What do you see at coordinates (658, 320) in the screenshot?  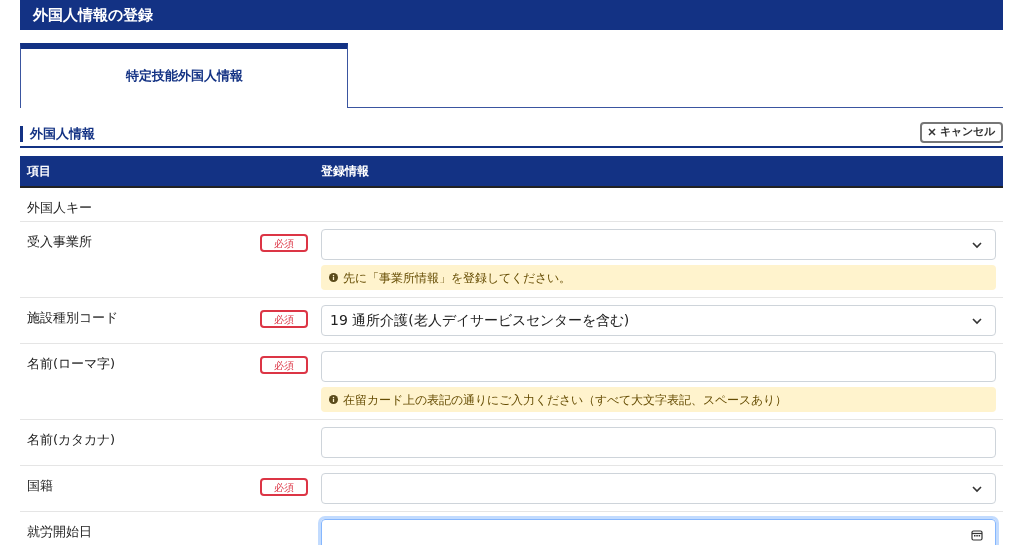 I see `select-field: 19 通所介護(老人デイサービスセンターを含む)` at bounding box center [658, 320].